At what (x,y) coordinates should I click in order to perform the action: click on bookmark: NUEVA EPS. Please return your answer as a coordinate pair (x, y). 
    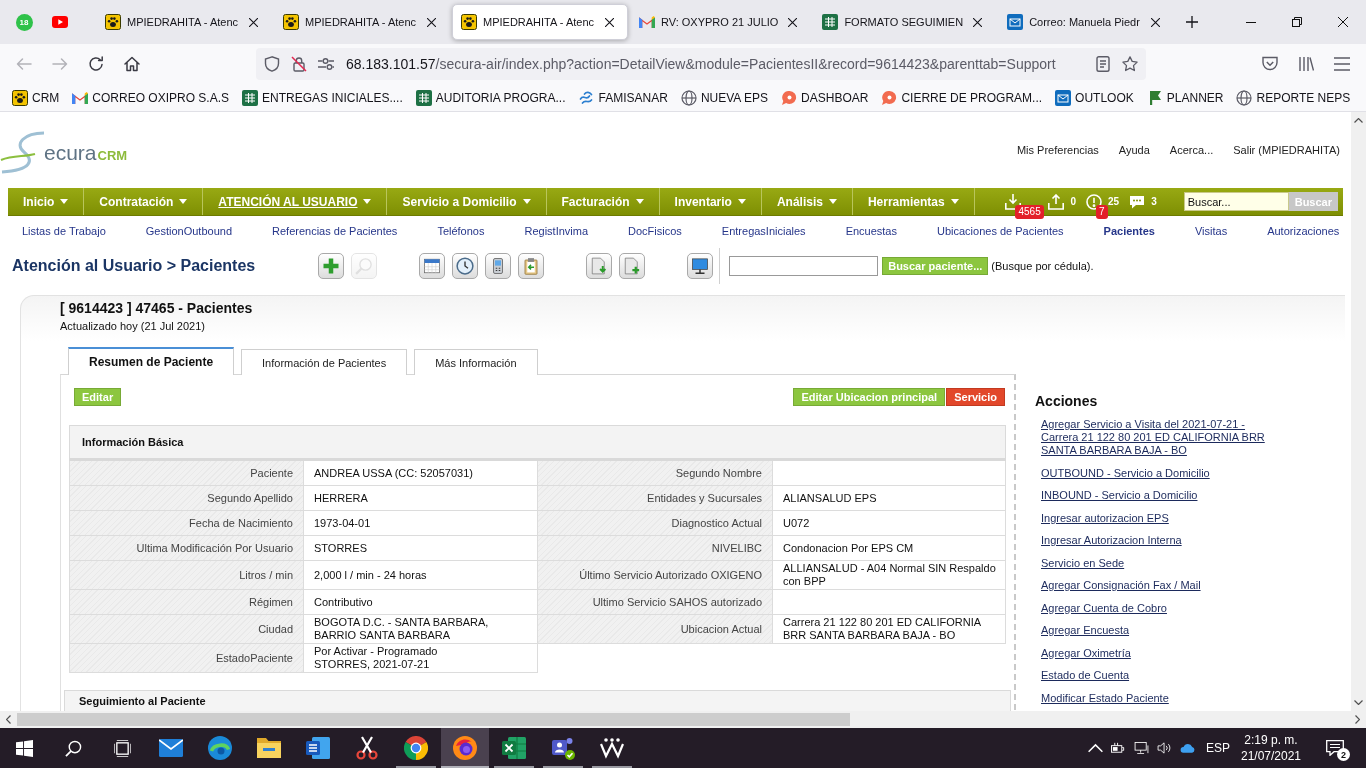
    Looking at the image, I should click on (724, 97).